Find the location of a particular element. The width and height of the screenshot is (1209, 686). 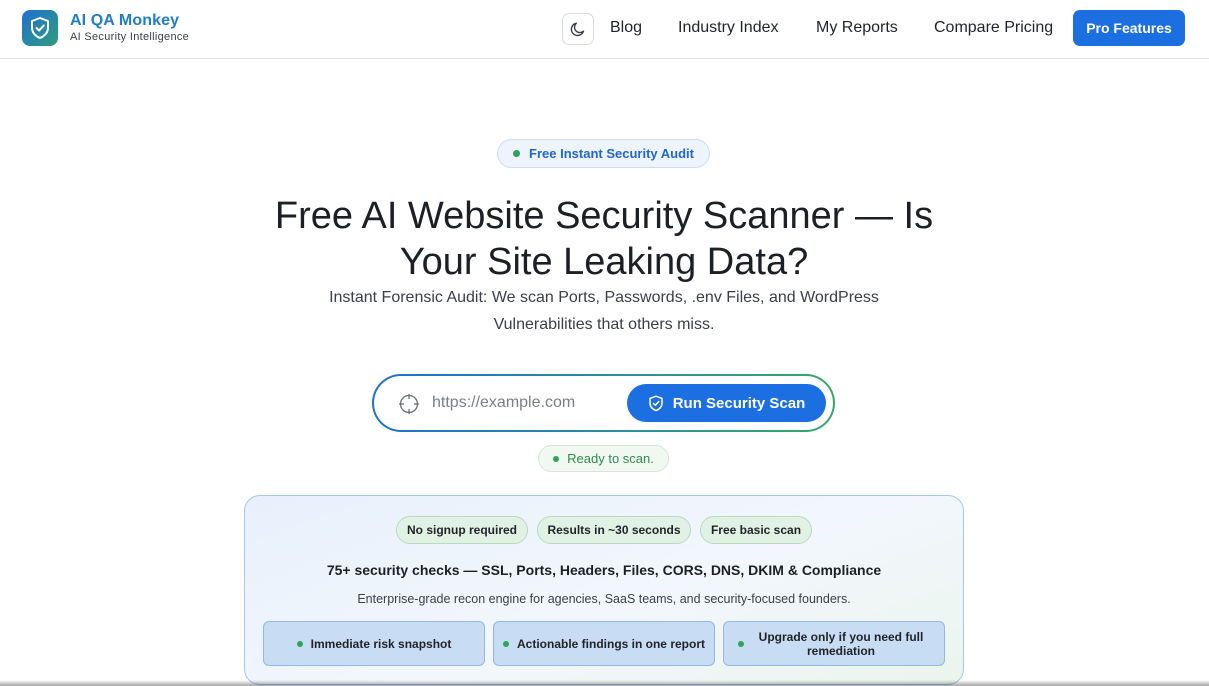

badge-label: Free Instant Security Audit is located at coordinates (611, 153).